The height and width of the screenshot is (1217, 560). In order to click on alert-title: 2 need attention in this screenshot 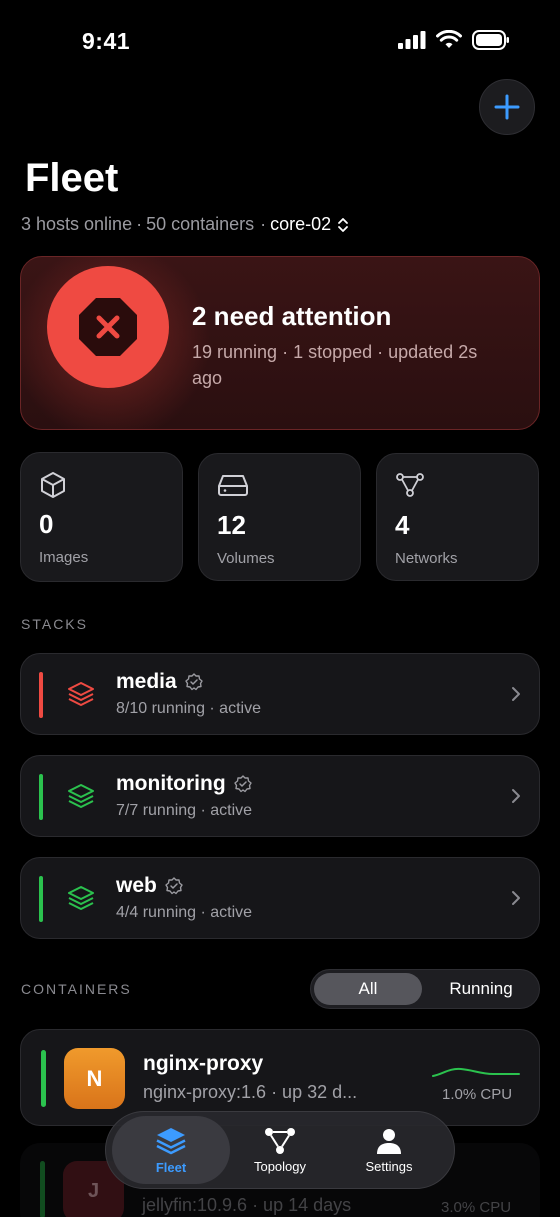, I will do `click(292, 316)`.